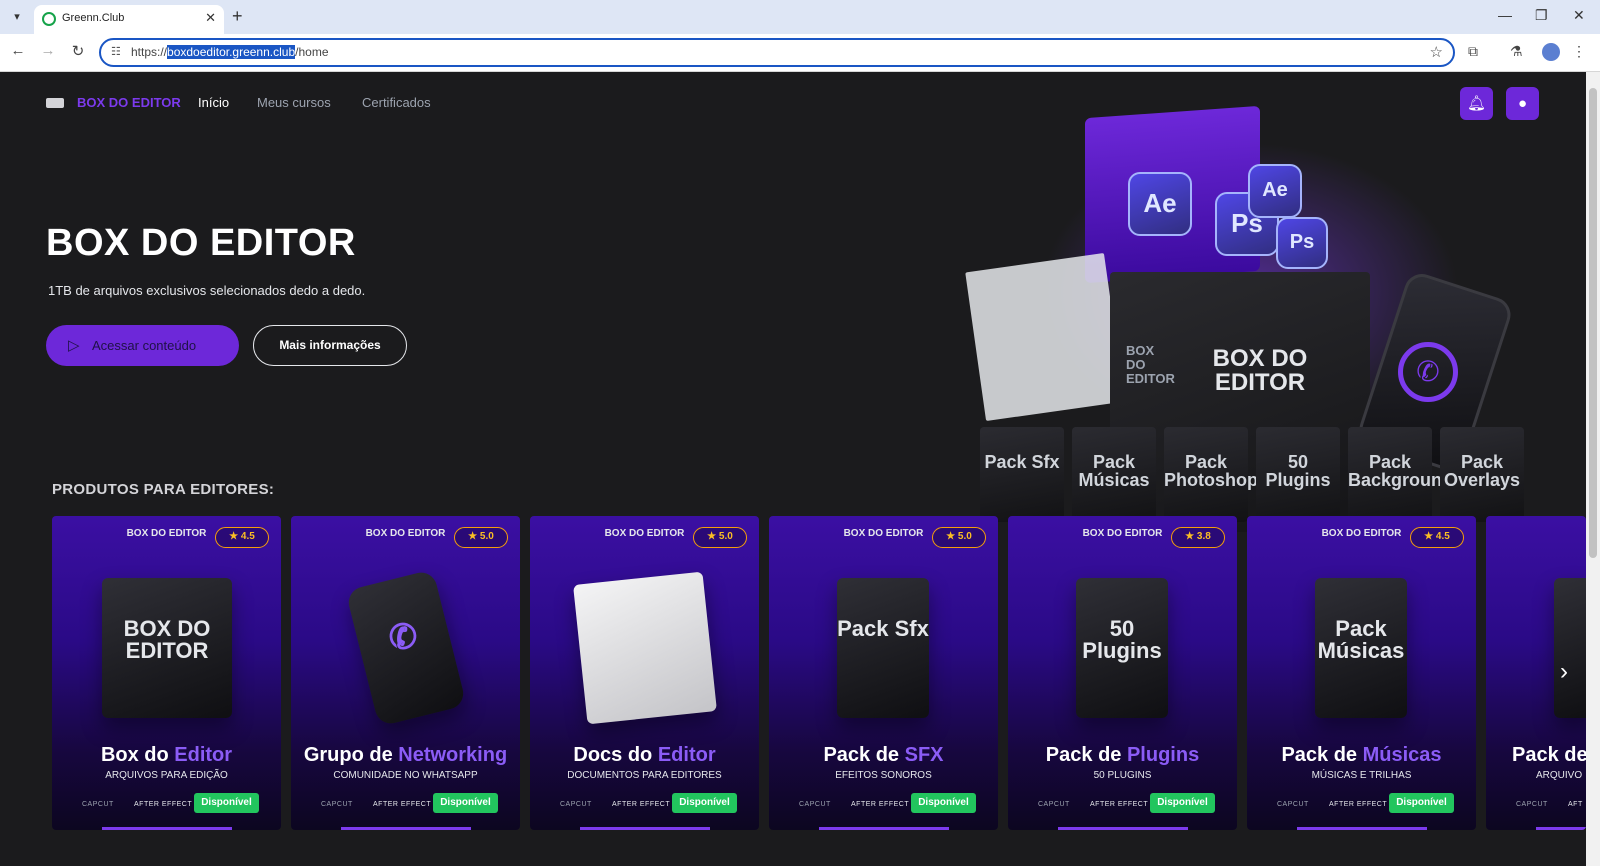 This screenshot has height=866, width=1600. I want to click on page-scrollbar, so click(1593, 469).